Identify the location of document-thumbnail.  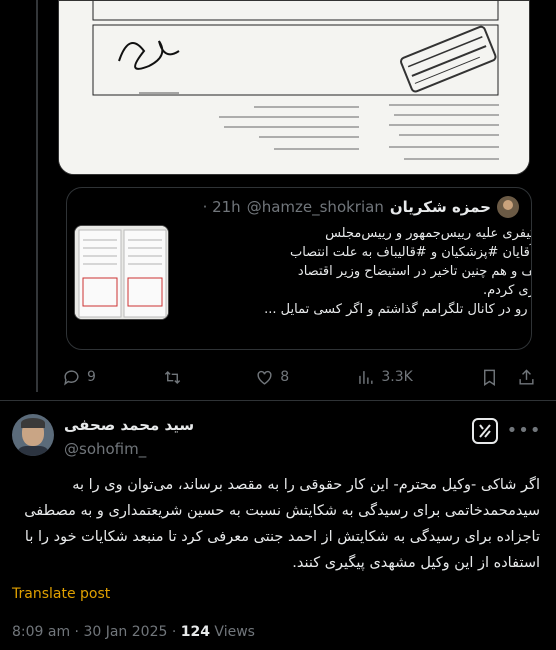
(121, 272).